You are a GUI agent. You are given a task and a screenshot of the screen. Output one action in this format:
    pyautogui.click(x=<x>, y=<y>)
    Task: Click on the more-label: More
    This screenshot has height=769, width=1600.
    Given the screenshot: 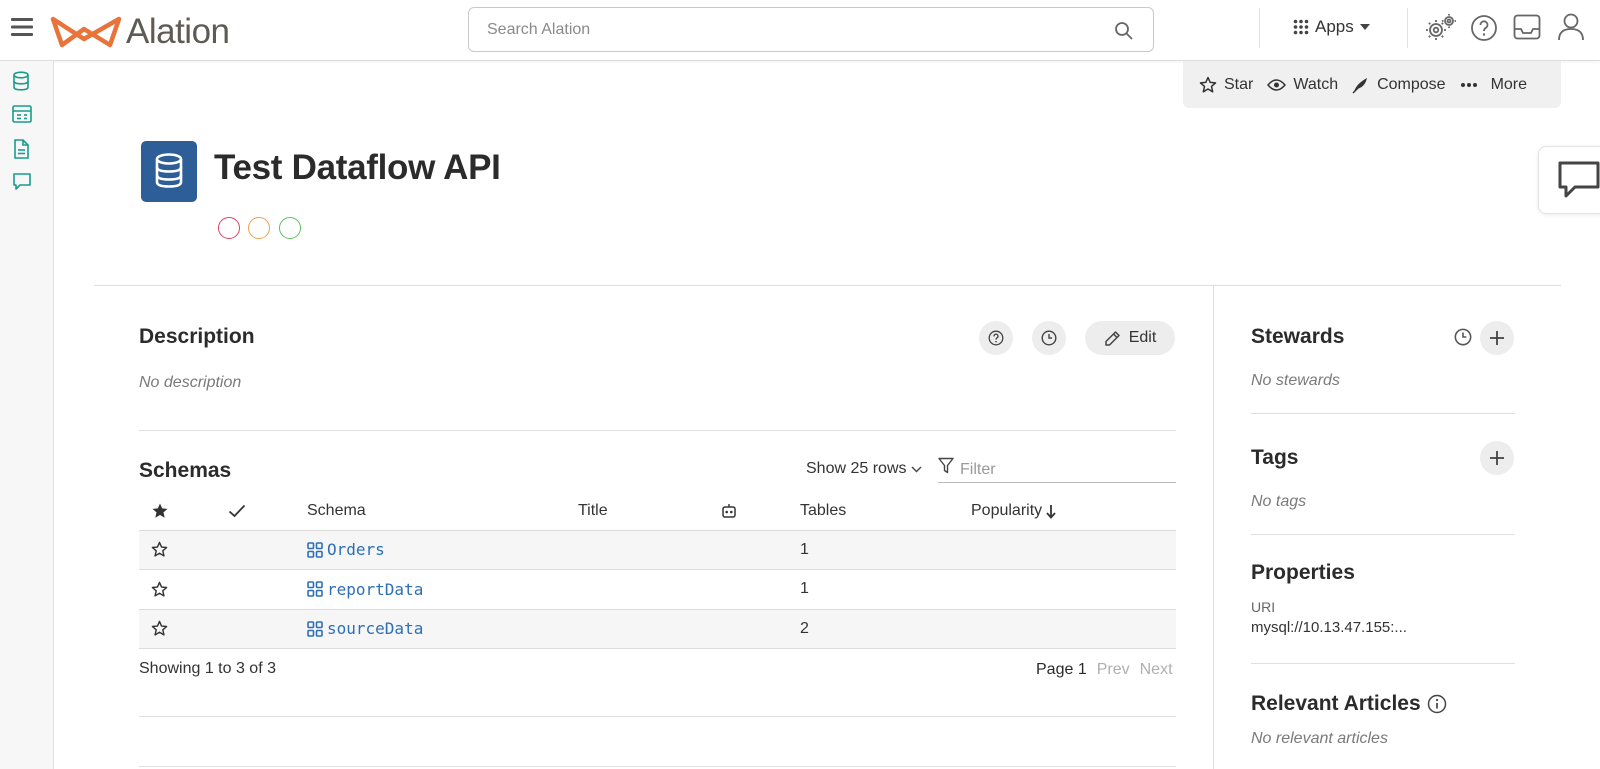 What is the action you would take?
    pyautogui.click(x=1509, y=84)
    